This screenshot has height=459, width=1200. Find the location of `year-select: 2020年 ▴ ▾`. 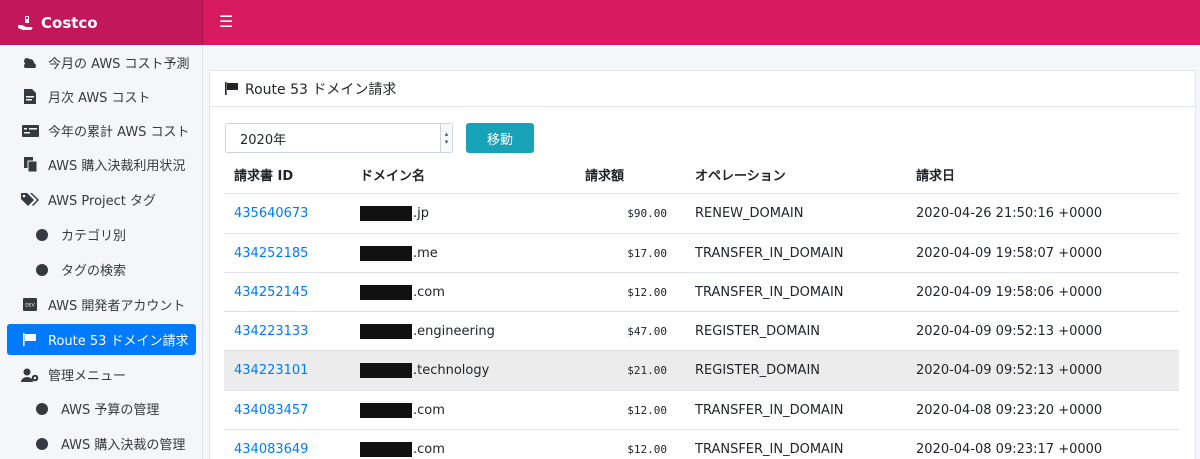

year-select: 2020年 ▴ ▾ is located at coordinates (339, 138).